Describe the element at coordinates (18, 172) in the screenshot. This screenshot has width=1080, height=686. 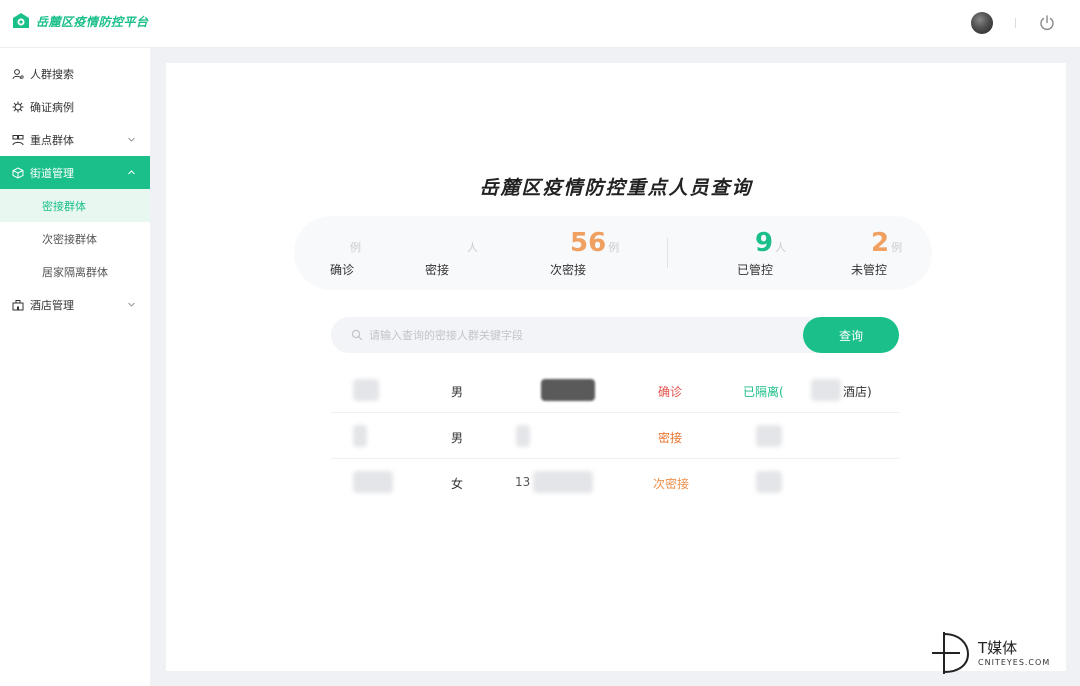
I see `cube-icon` at that location.